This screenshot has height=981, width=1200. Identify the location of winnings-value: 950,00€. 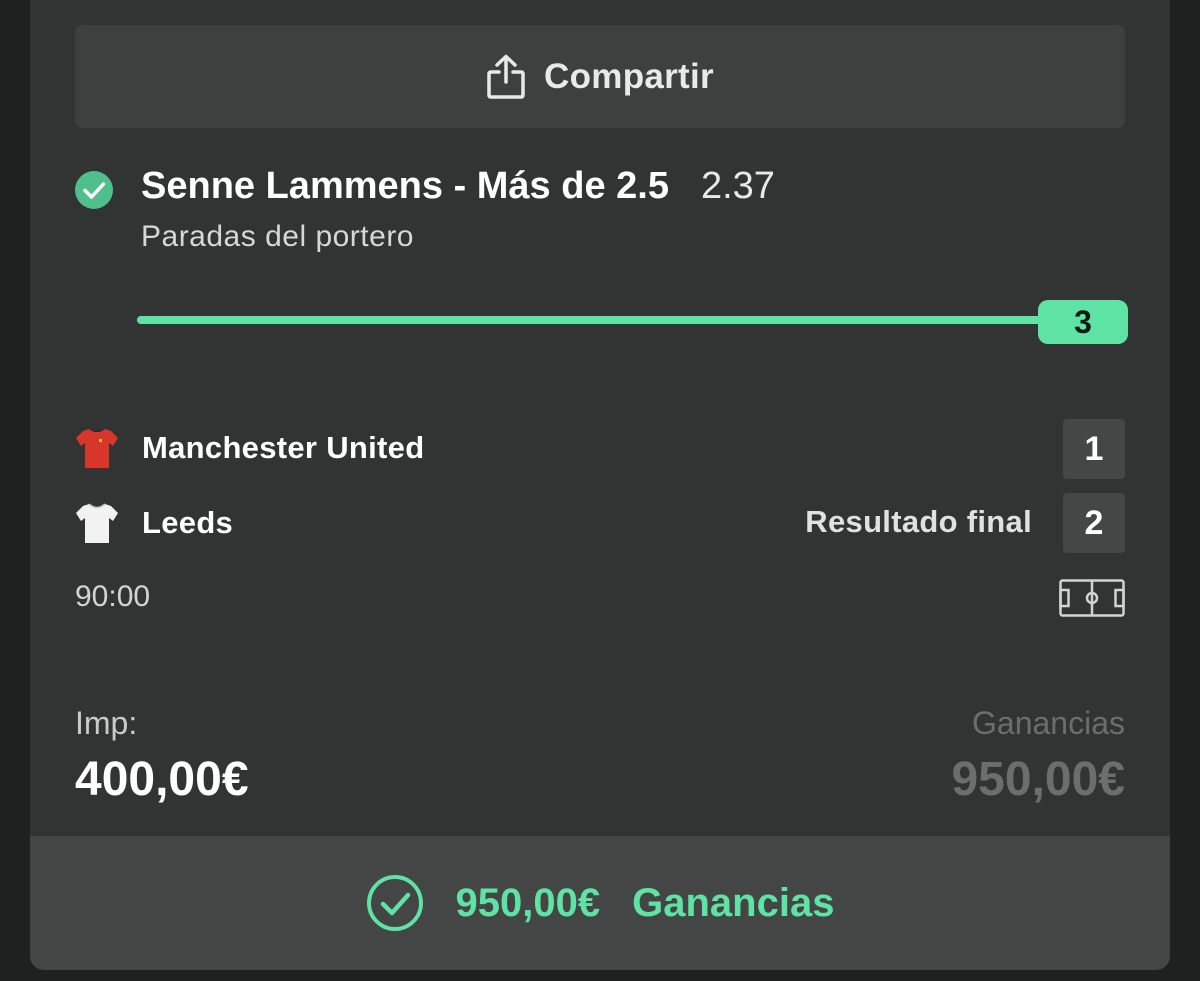
(1038, 779).